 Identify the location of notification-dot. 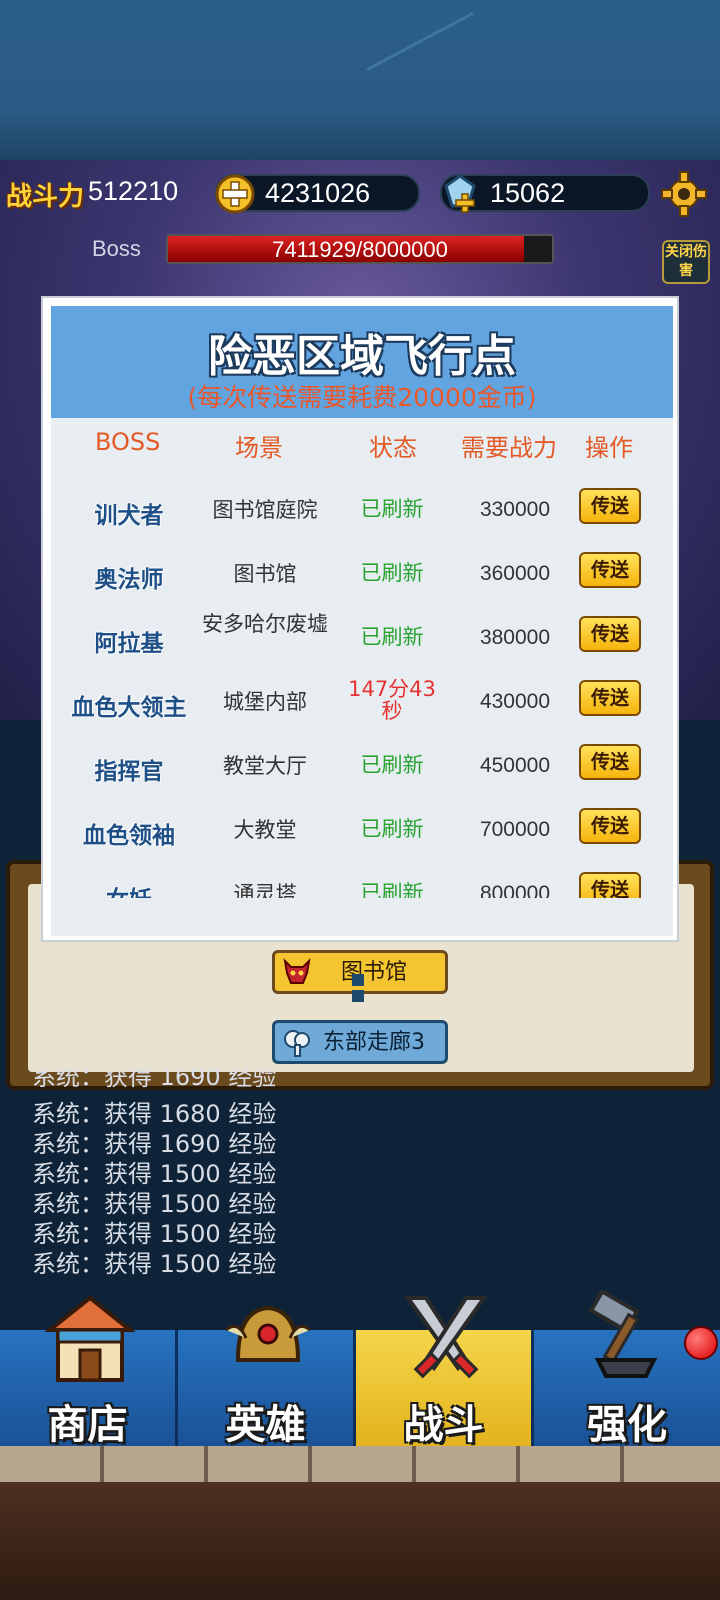
(701, 1343).